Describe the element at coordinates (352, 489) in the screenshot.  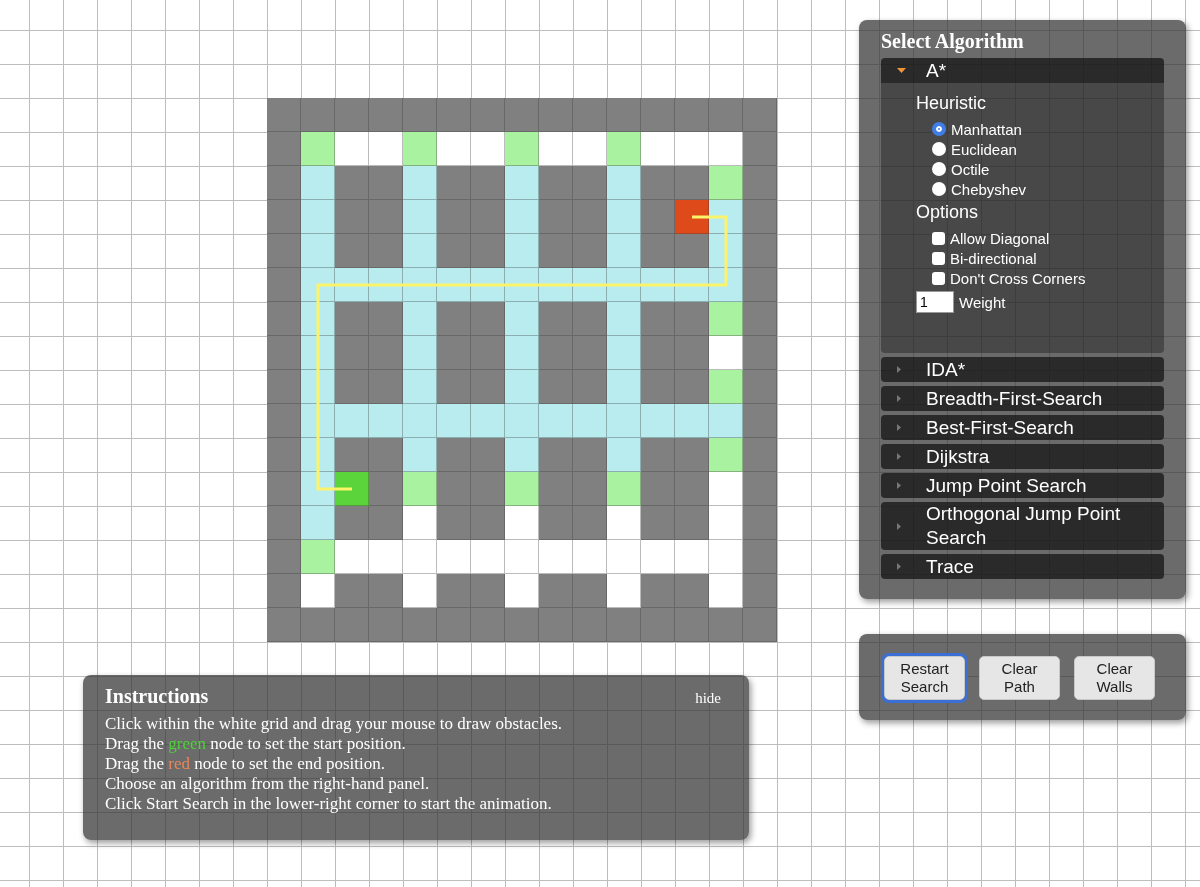
I see `start-node` at that location.